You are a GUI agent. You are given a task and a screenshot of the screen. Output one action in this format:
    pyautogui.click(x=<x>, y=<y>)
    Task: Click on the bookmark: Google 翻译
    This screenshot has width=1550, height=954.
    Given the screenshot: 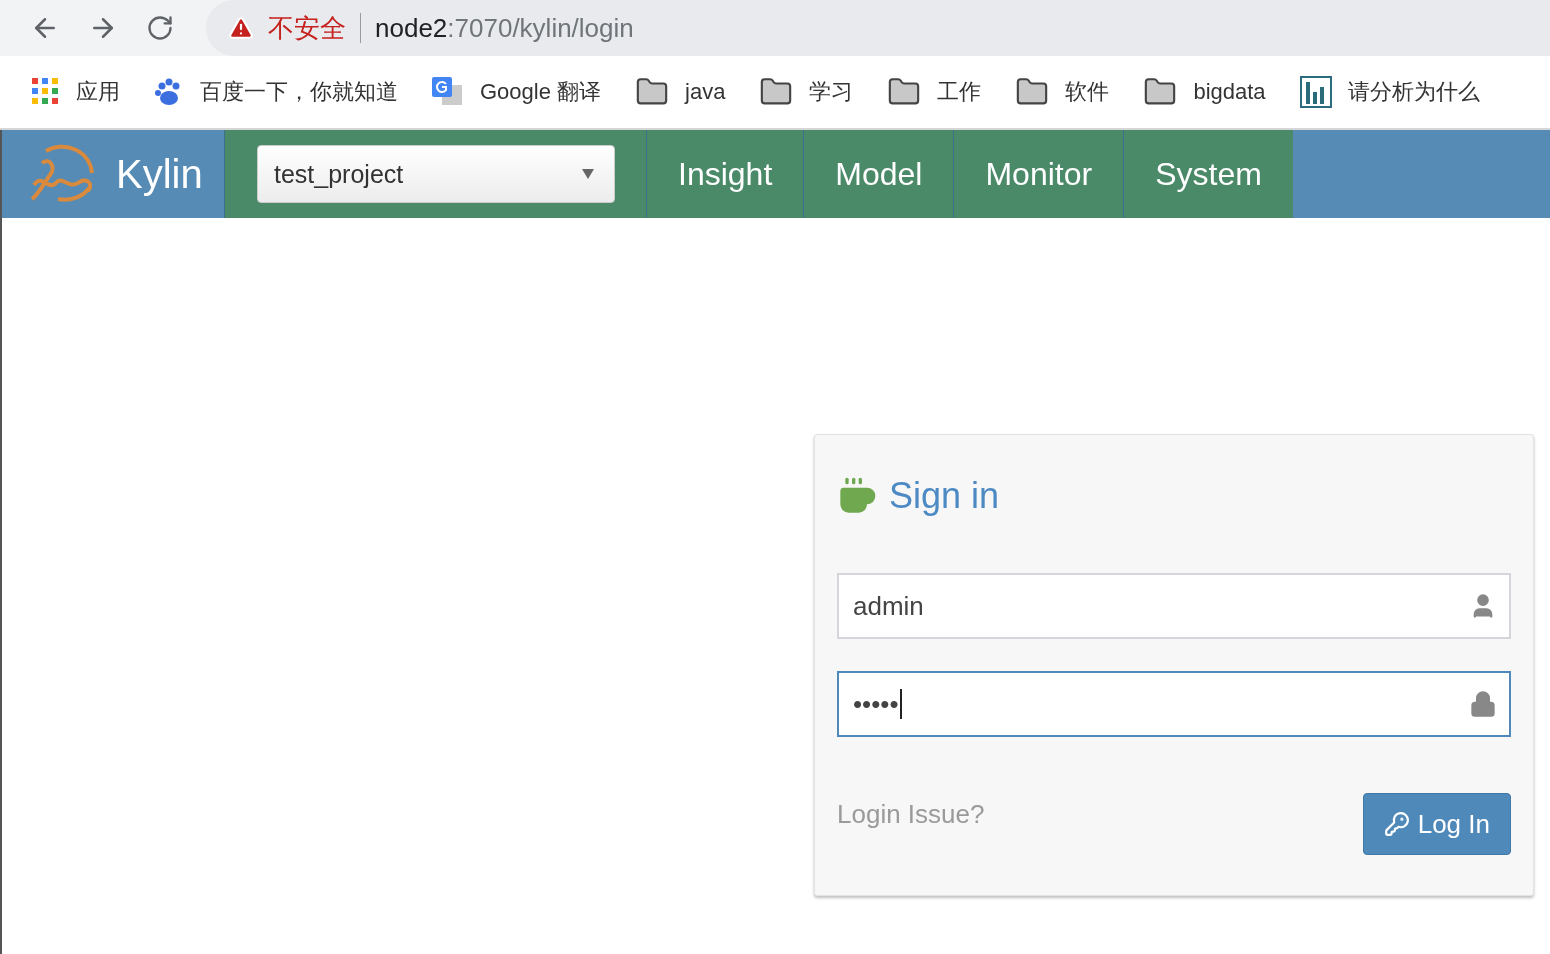 What is the action you would take?
    pyautogui.click(x=517, y=92)
    